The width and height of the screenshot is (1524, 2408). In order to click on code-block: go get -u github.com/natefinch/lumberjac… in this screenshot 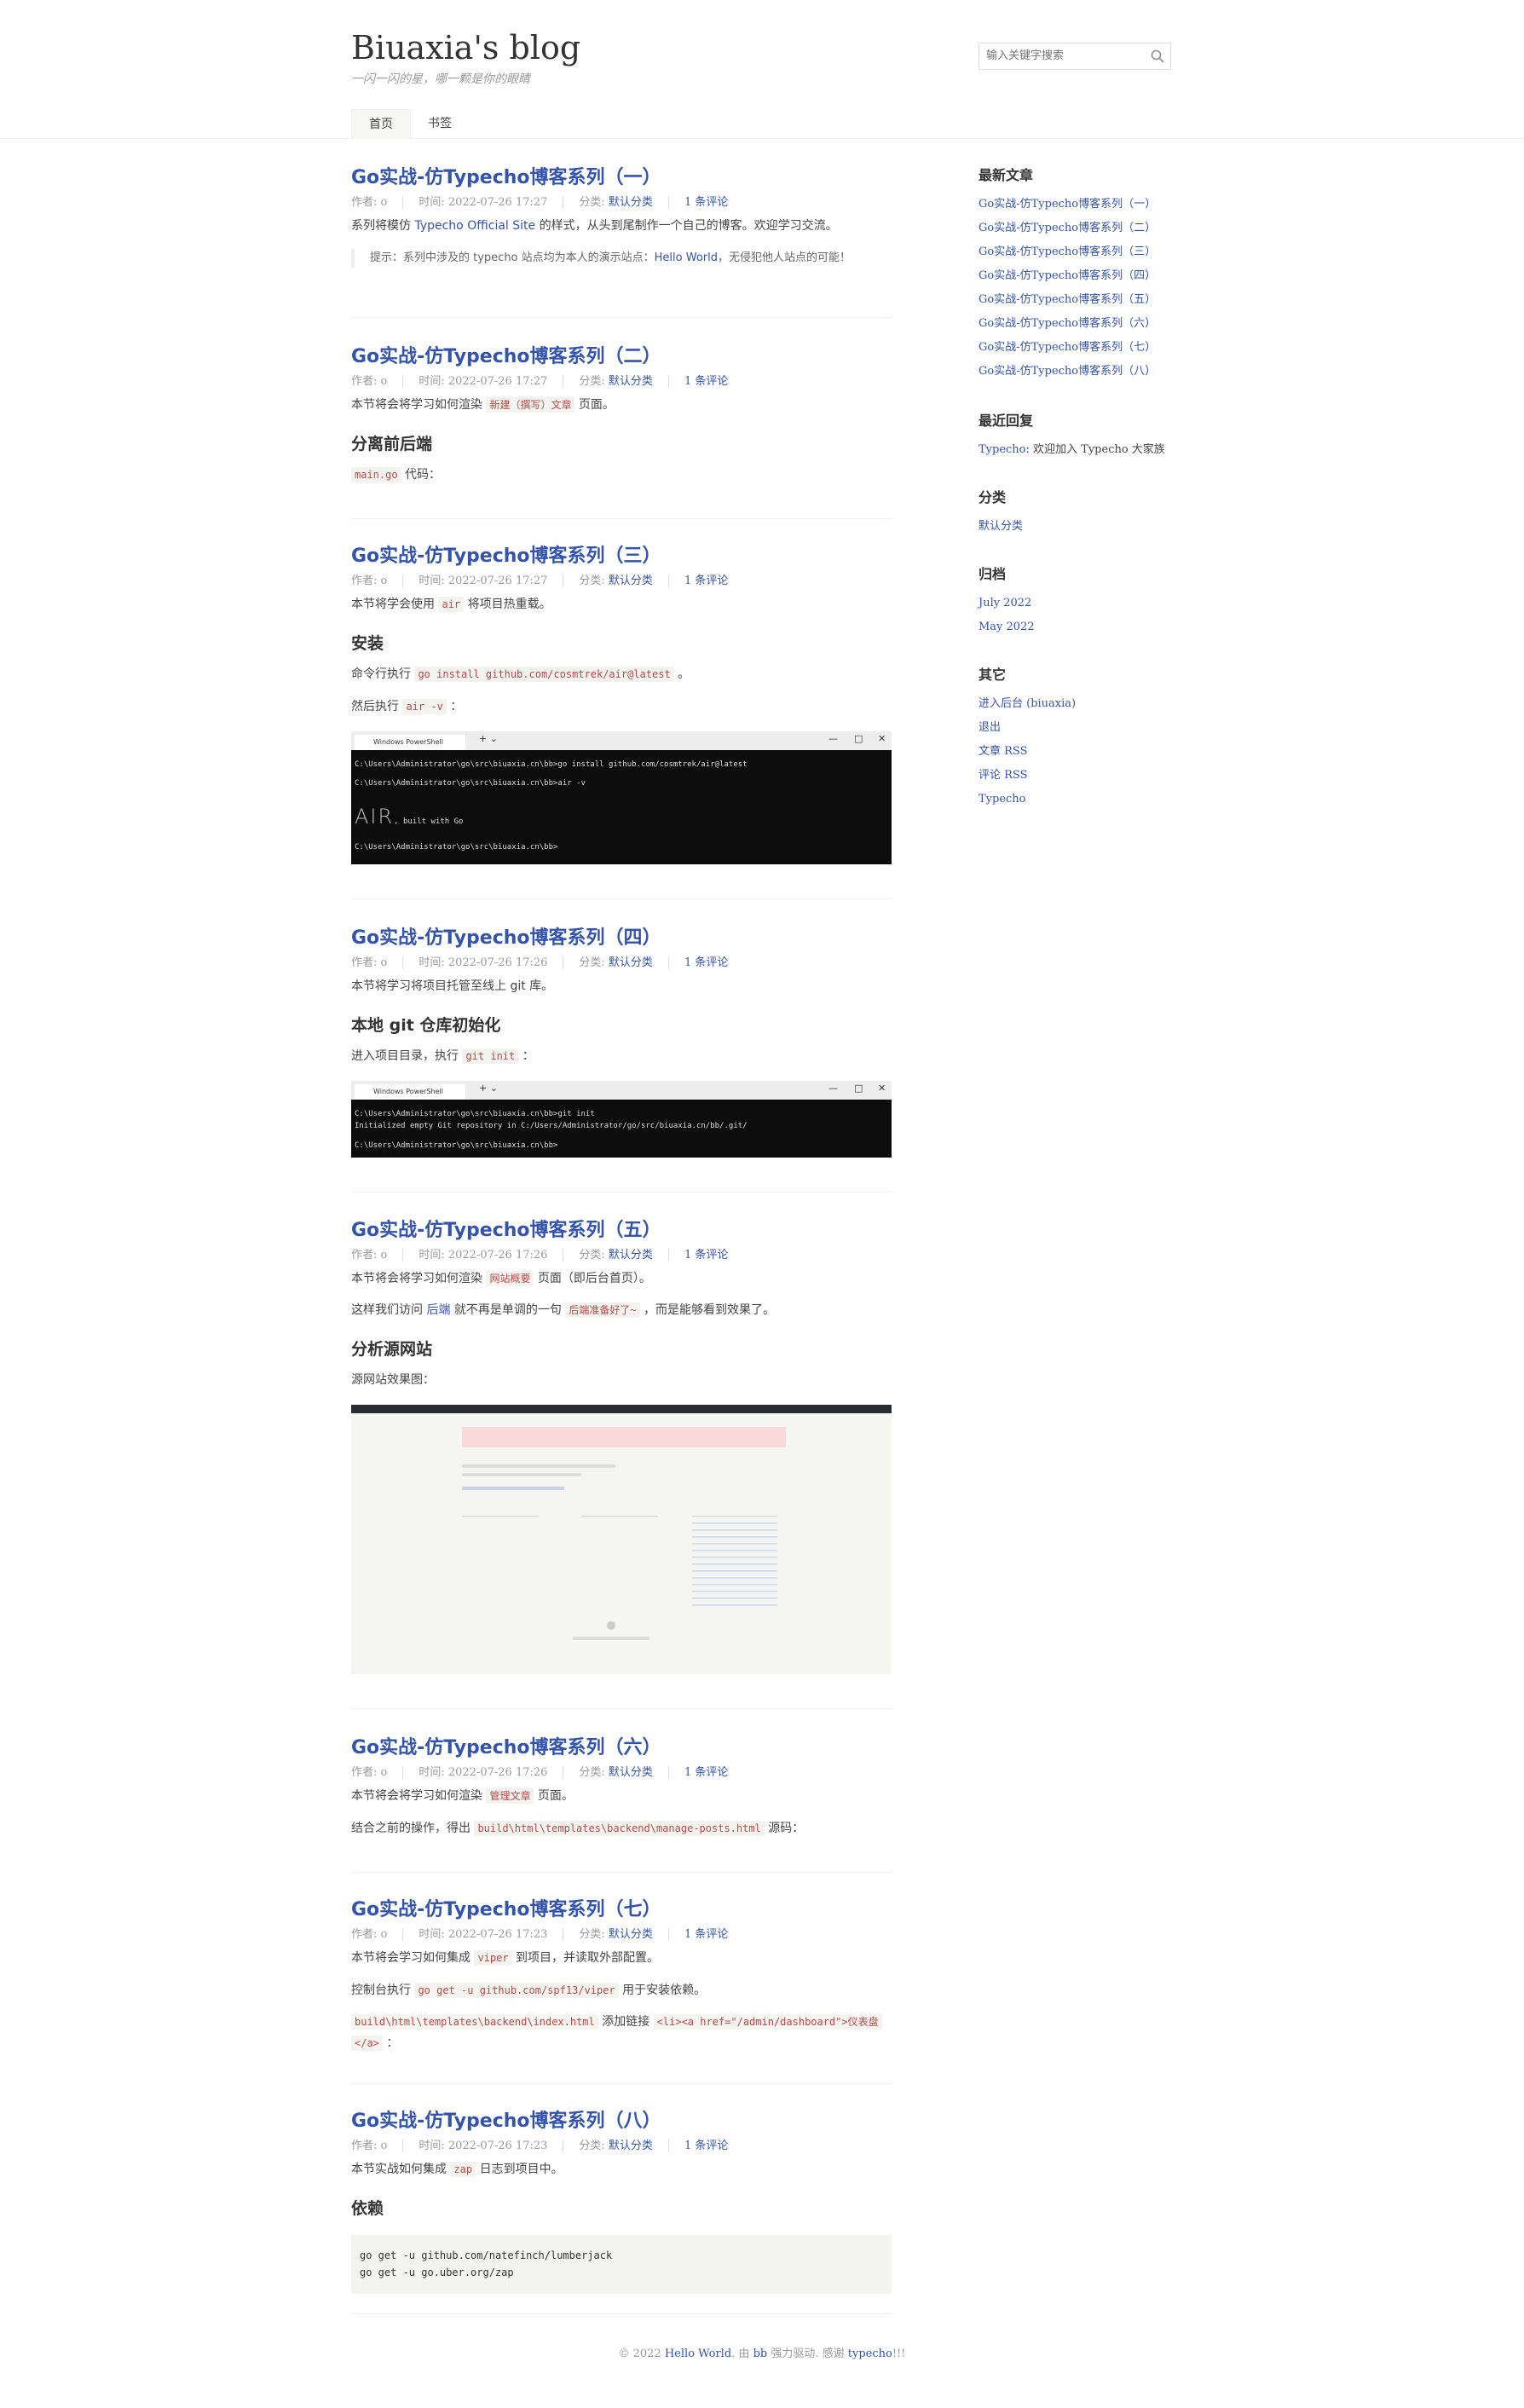, I will do `click(621, 2264)`.